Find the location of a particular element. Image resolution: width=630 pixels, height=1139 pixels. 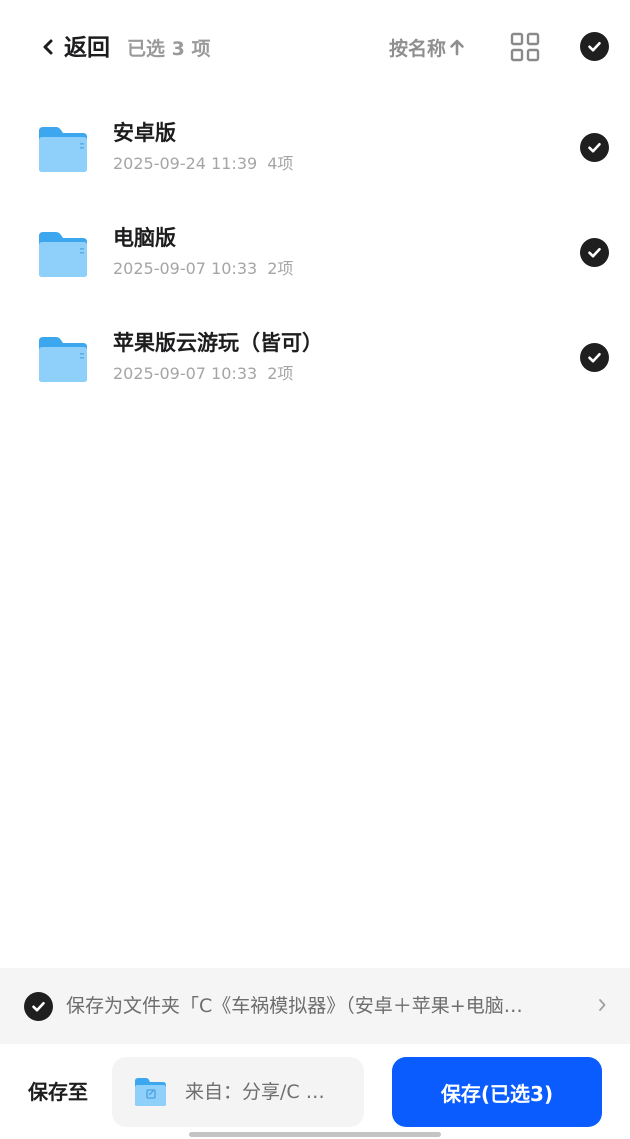

grid-view-icon is located at coordinates (525, 47).